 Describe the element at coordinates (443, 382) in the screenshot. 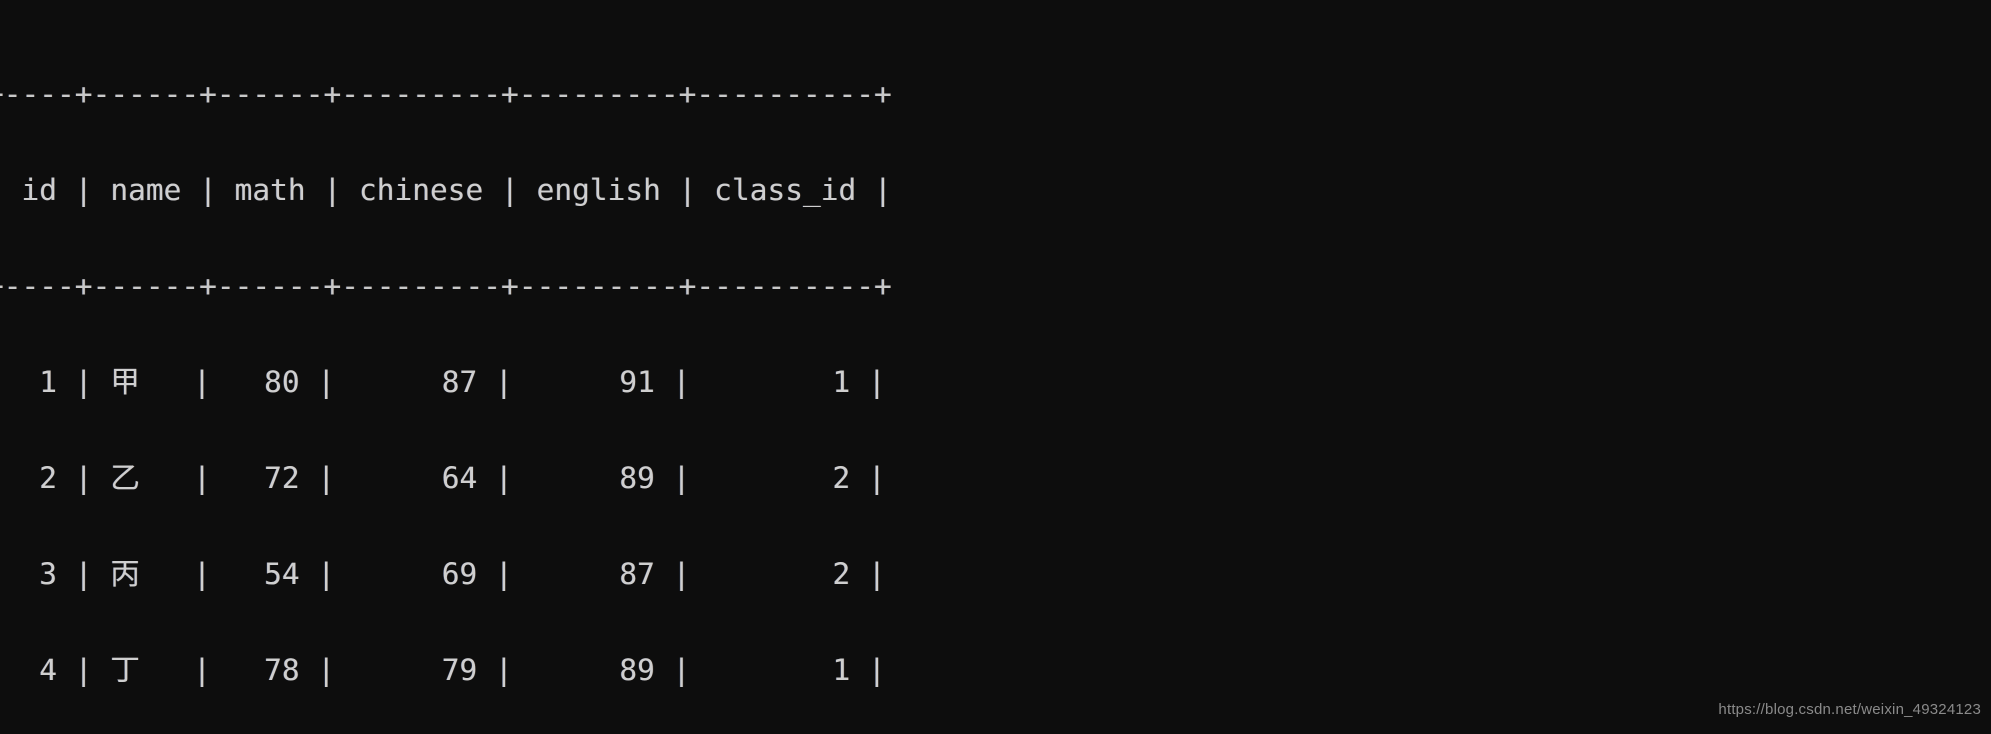

I see `table-row: | 1 | 甲 | 80 | 87 | 91 | 1 |` at that location.